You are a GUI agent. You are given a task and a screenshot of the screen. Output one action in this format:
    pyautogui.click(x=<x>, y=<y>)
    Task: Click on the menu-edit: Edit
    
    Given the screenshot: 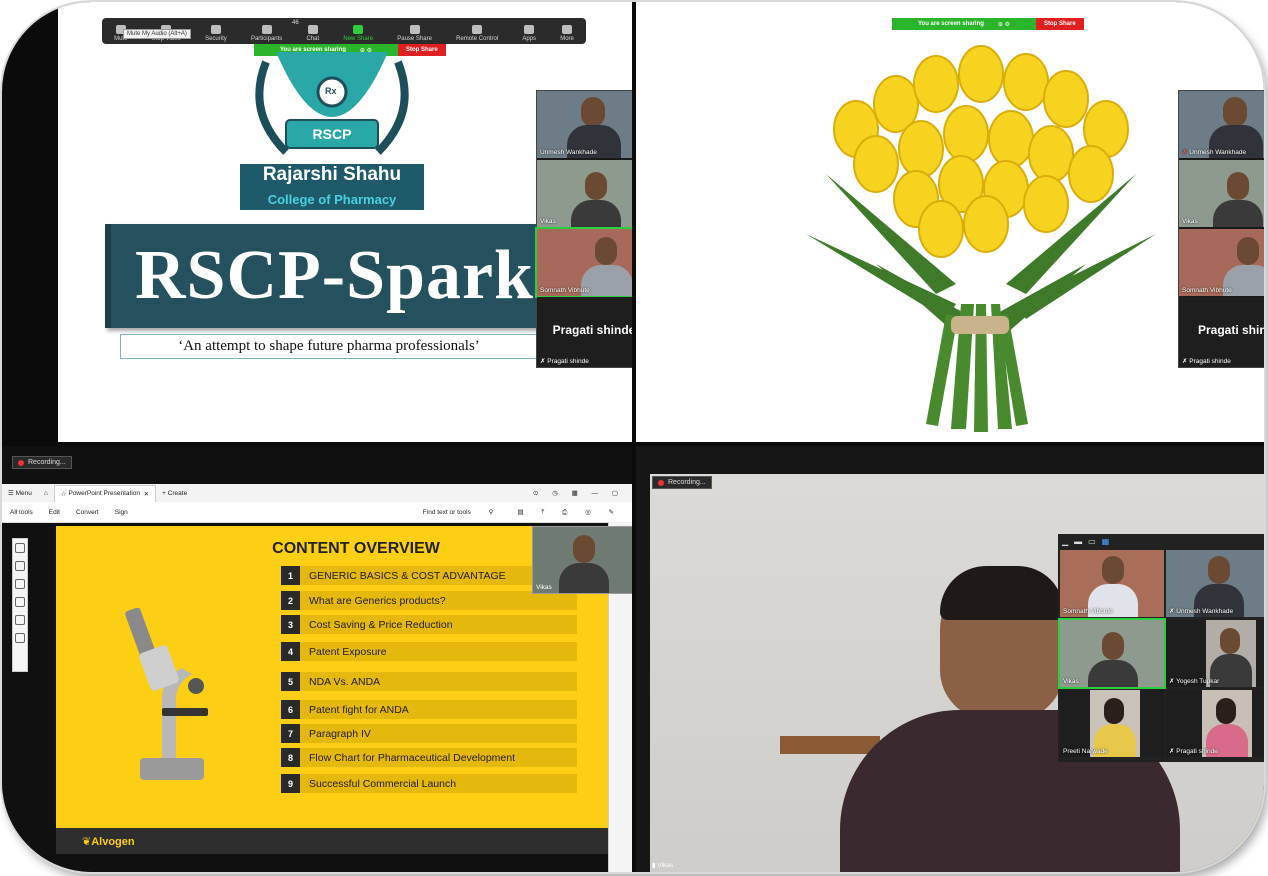 What is the action you would take?
    pyautogui.click(x=54, y=512)
    